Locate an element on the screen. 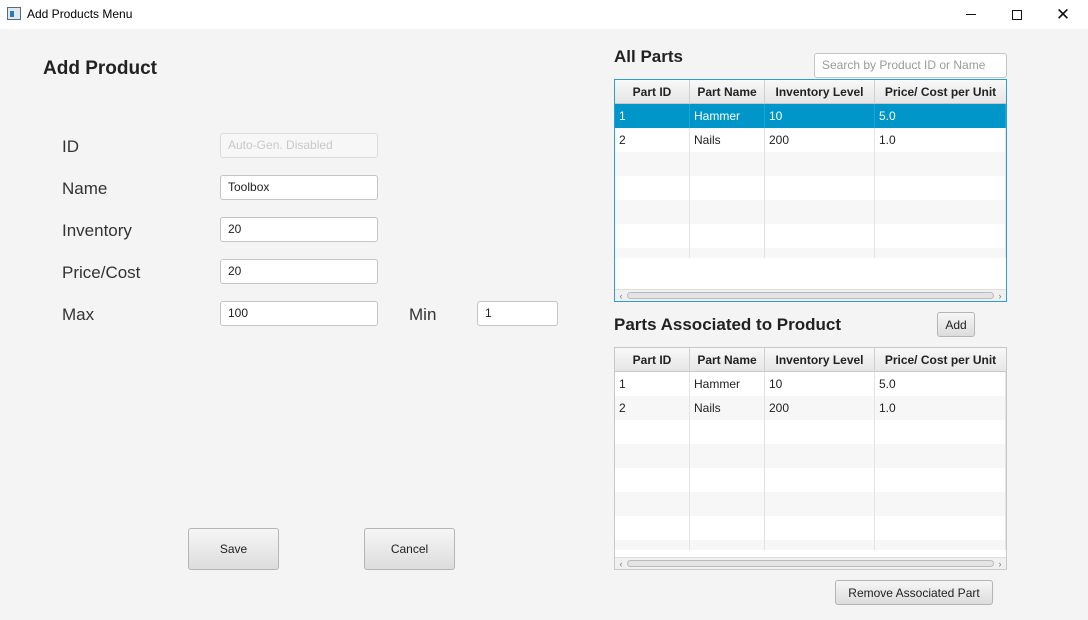  id-label: ID is located at coordinates (70, 146).